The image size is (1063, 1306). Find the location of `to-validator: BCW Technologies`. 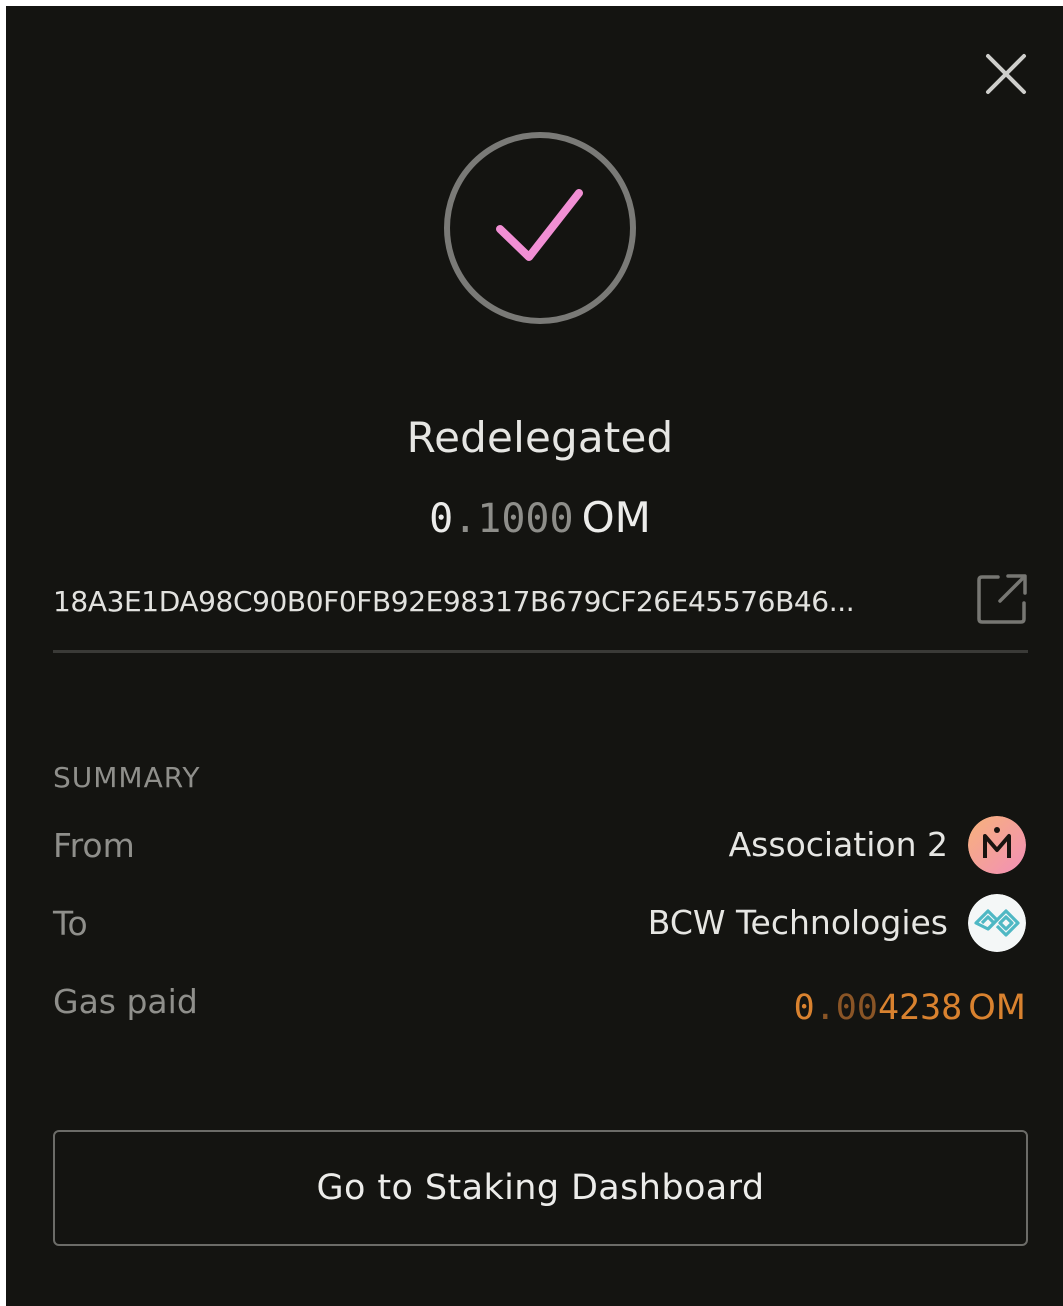

to-validator: BCW Technologies is located at coordinates (837, 923).